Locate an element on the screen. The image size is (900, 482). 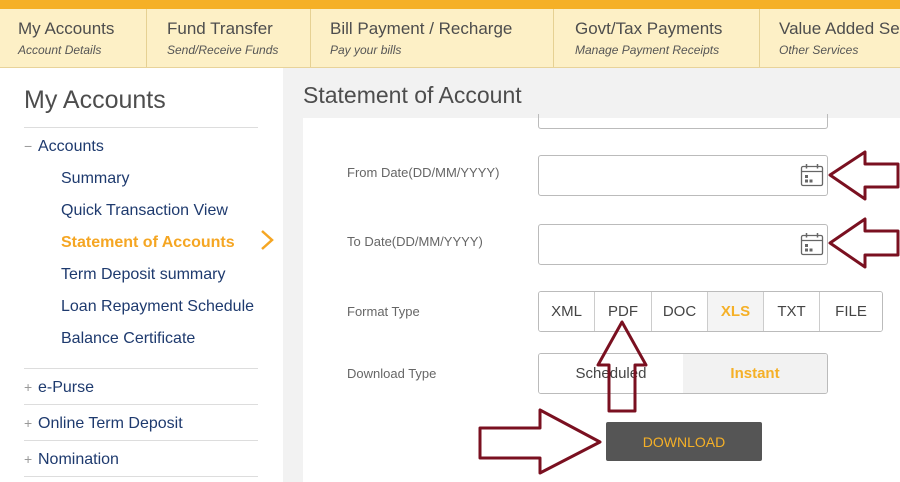
chevron-right-icon is located at coordinates (267, 240).